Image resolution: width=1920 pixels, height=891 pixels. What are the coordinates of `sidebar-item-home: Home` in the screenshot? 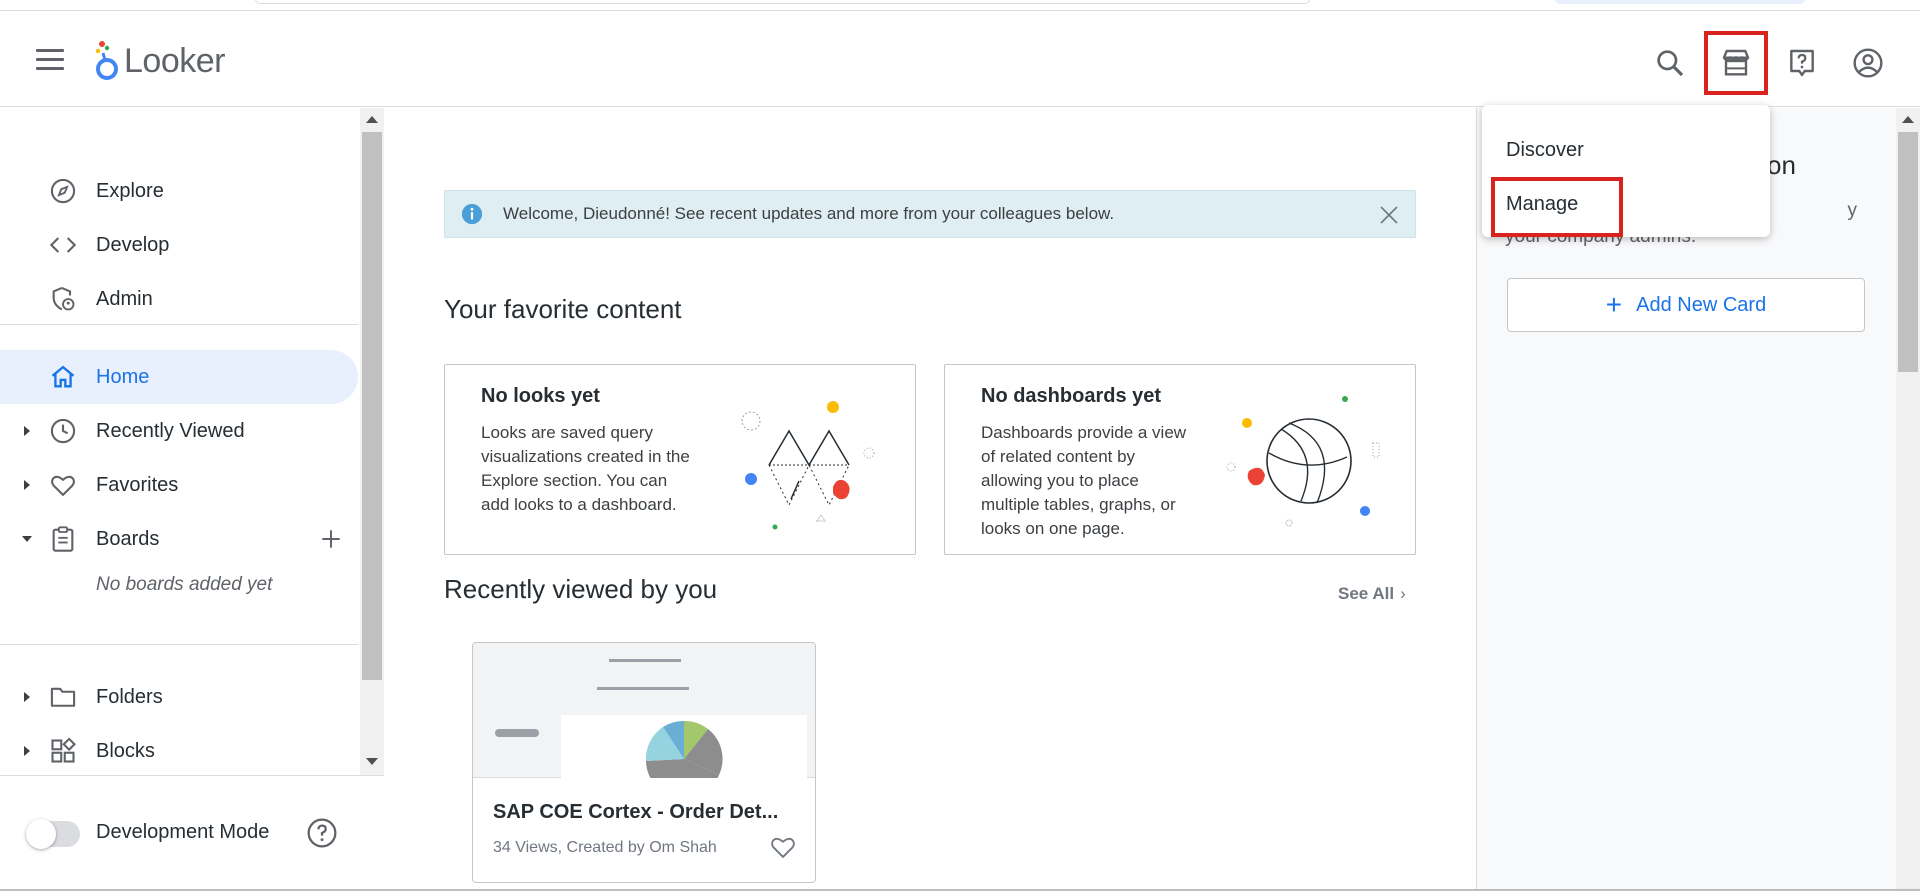 It's located at (179, 377).